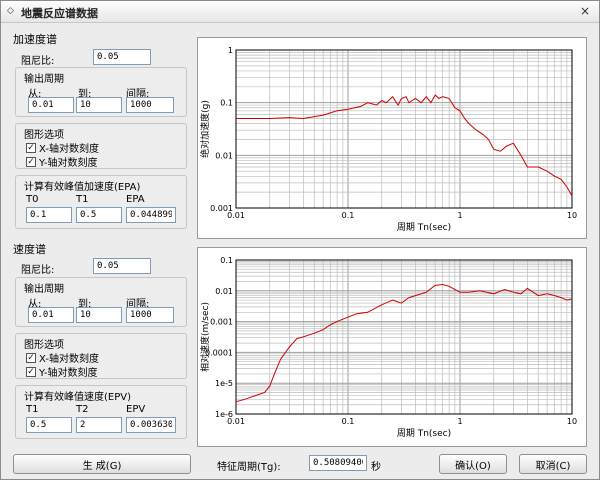 The image size is (600, 480). What do you see at coordinates (82, 199) in the screenshot?
I see `accel-col2-label: T1` at bounding box center [82, 199].